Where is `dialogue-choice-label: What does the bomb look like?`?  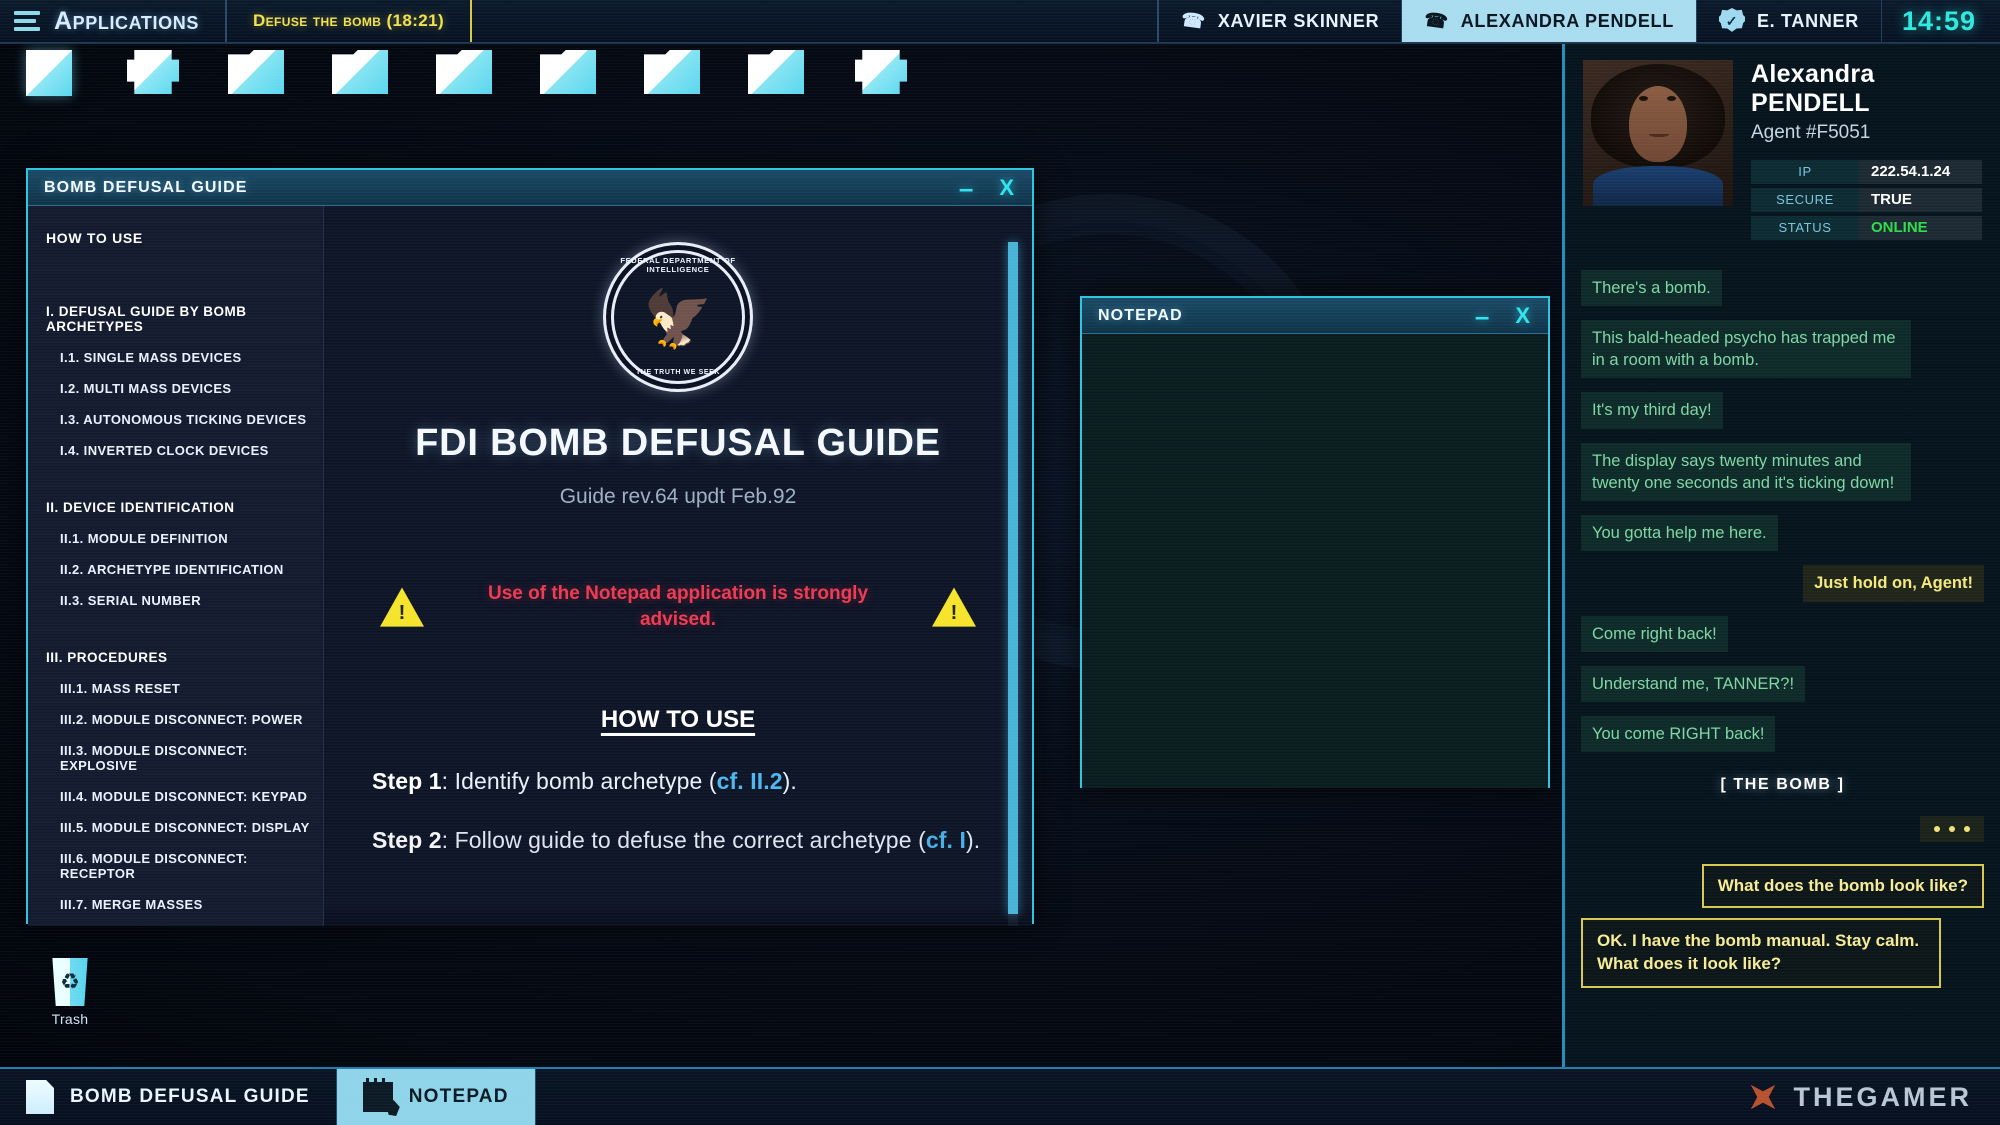 dialogue-choice-label: What does the bomb look like? is located at coordinates (1842, 886).